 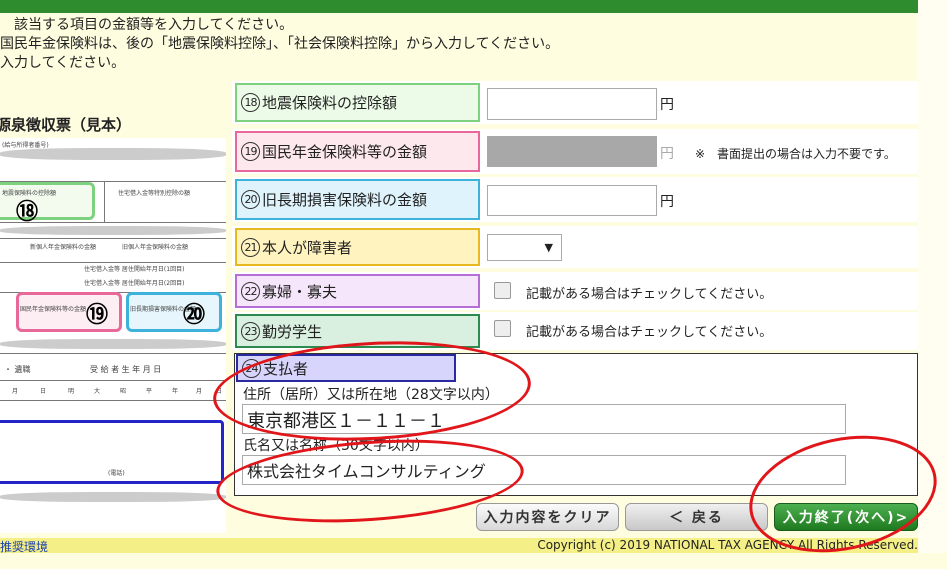 What do you see at coordinates (649, 332) in the screenshot?
I see `working-student-check-label: 記載がある場合はチェックしてください。` at bounding box center [649, 332].